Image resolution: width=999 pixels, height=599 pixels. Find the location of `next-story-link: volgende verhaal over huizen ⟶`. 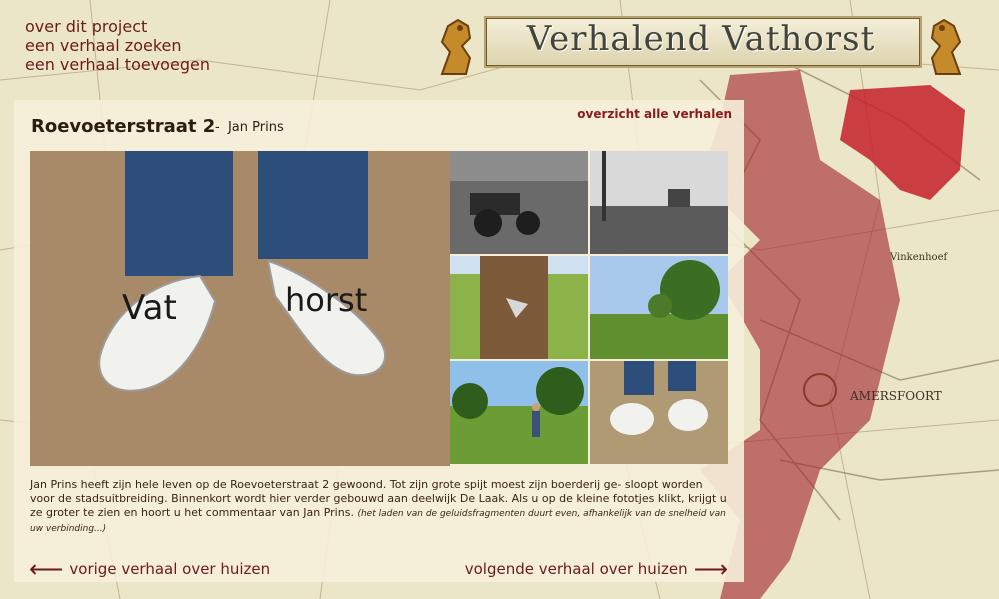

next-story-link: volgende verhaal over huizen ⟶ is located at coordinates (599, 569).